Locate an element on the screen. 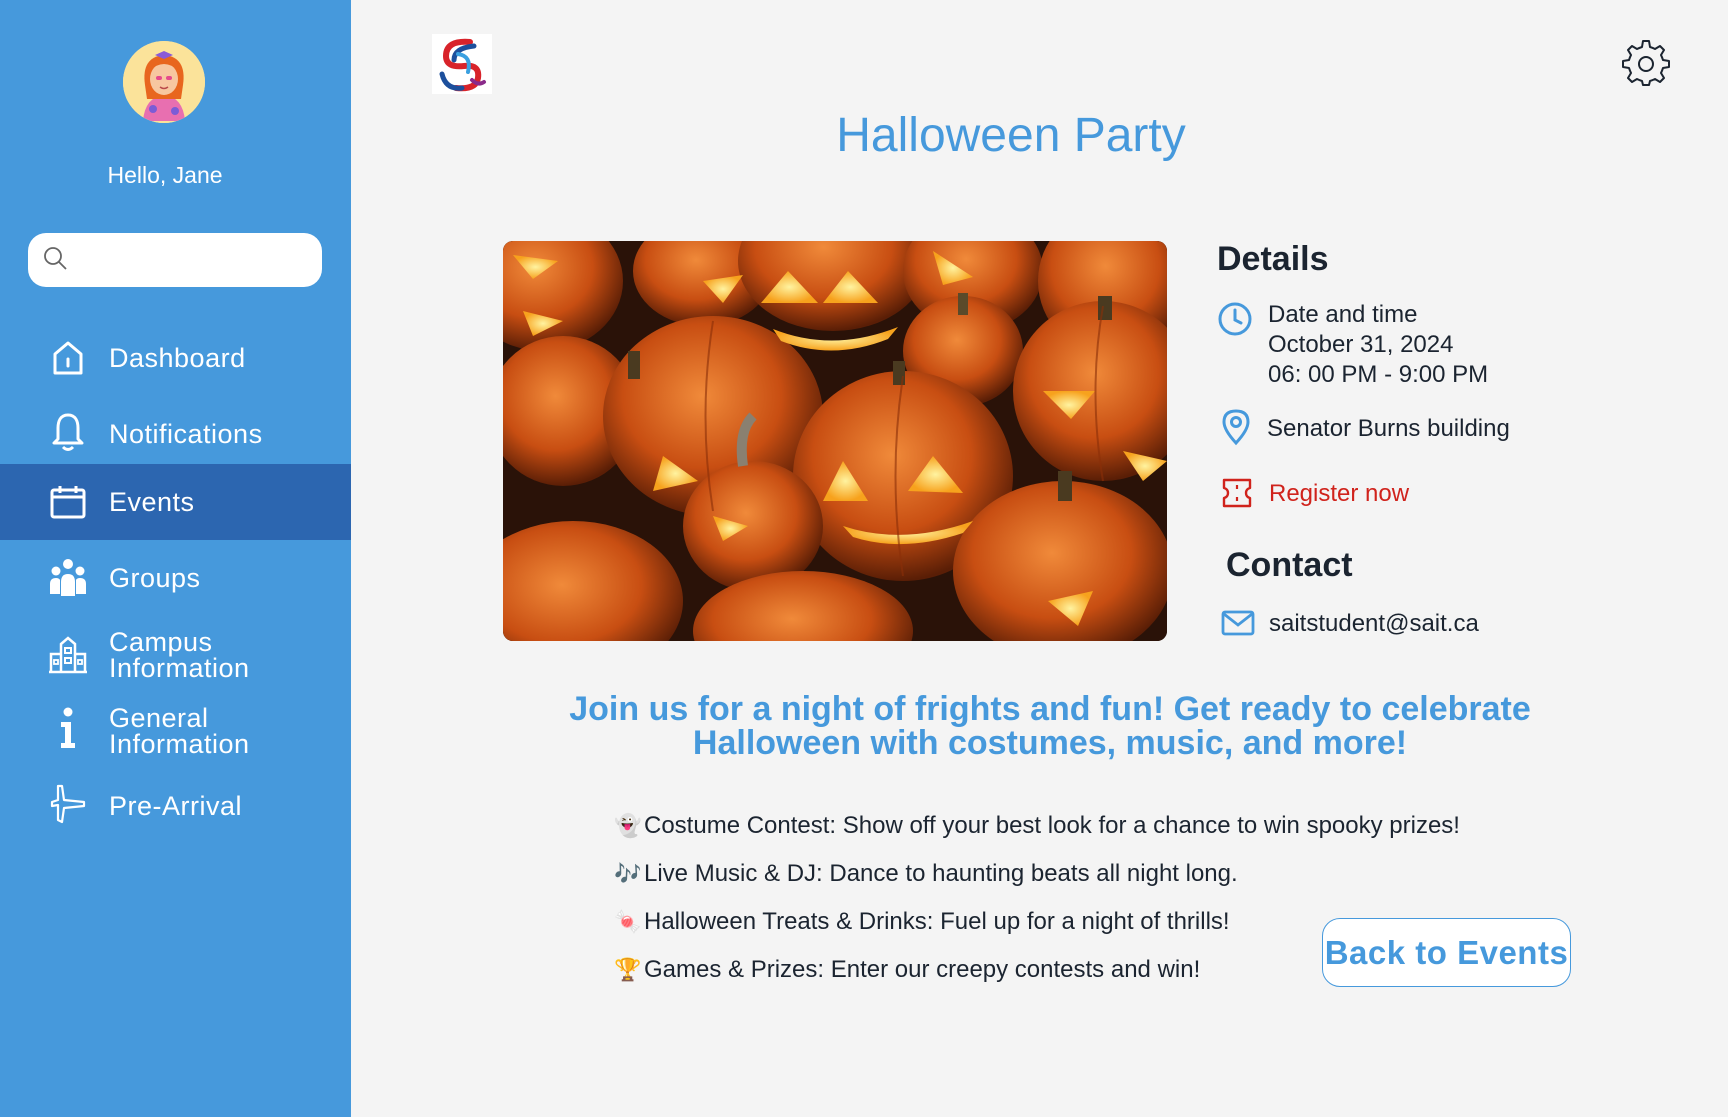 The image size is (1728, 1117). sidebar-item-label: Groups is located at coordinates (155, 578).